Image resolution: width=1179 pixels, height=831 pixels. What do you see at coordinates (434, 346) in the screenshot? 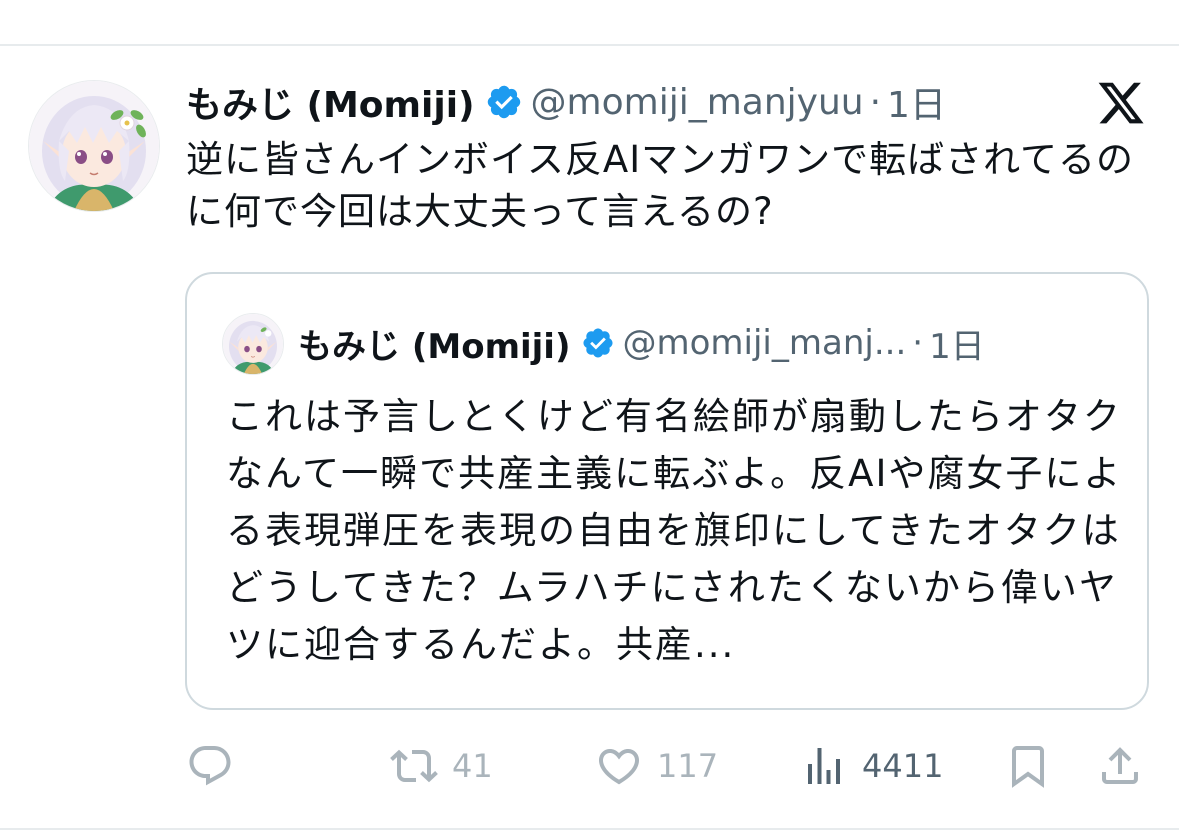
I see `quoted-display-name: もみじ (Momiji)` at bounding box center [434, 346].